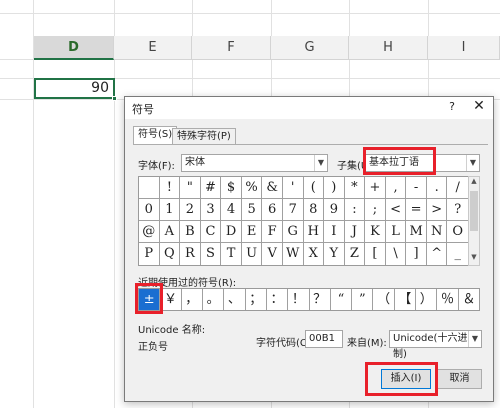 Image resolution: width=500 pixels, height=408 pixels. What do you see at coordinates (448, 299) in the screenshot?
I see `recent-symbol: ％` at bounding box center [448, 299].